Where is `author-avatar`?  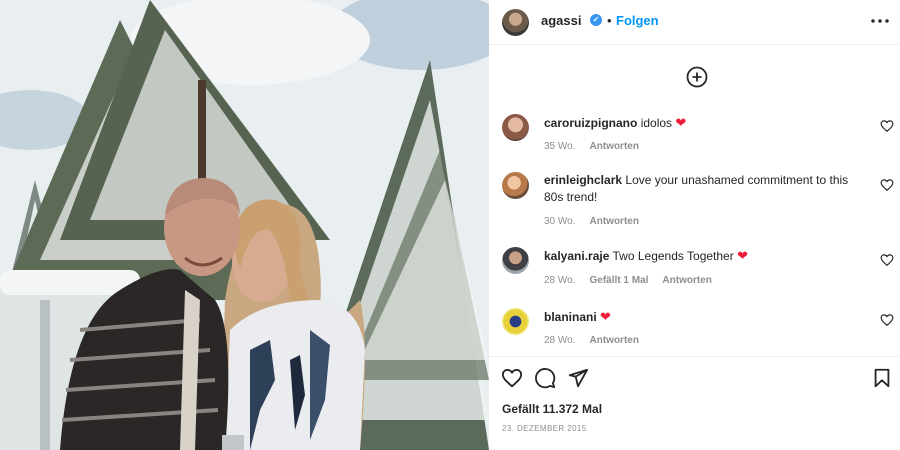 author-avatar is located at coordinates (515, 22).